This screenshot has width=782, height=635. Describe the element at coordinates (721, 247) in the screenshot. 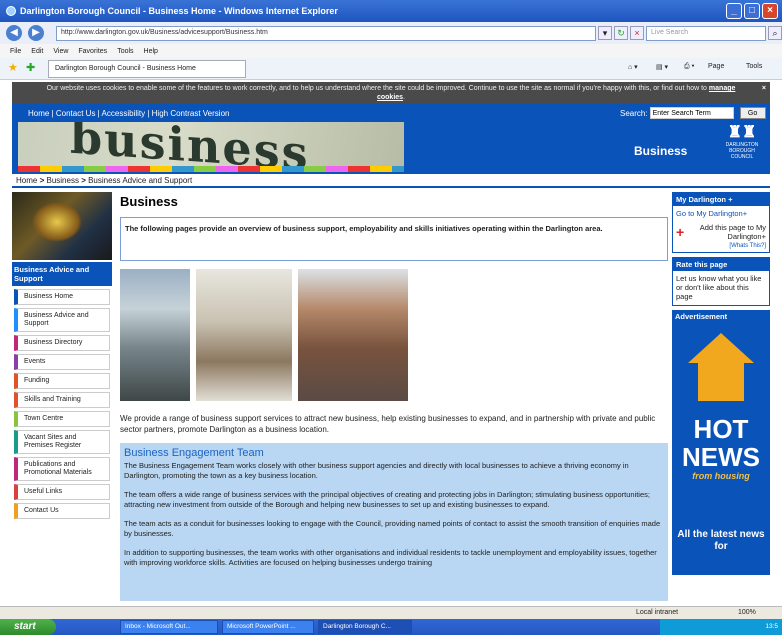

I see `whats-this-link: [Whats This?]` at that location.